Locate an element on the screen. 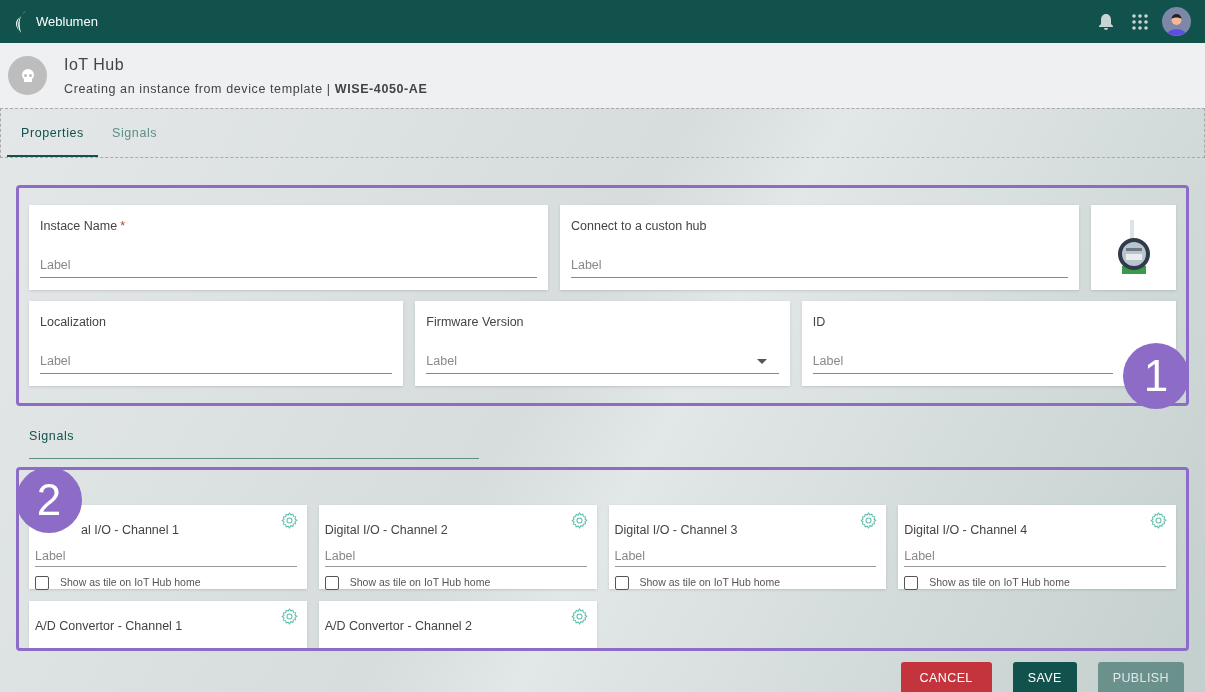  logo-icon is located at coordinates (21, 21).